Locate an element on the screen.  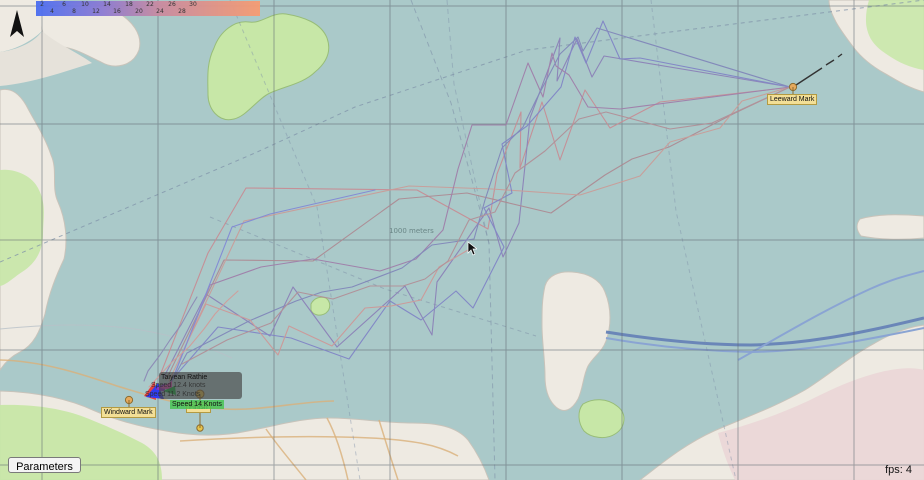
north-arrow-icon is located at coordinates (17, 23).